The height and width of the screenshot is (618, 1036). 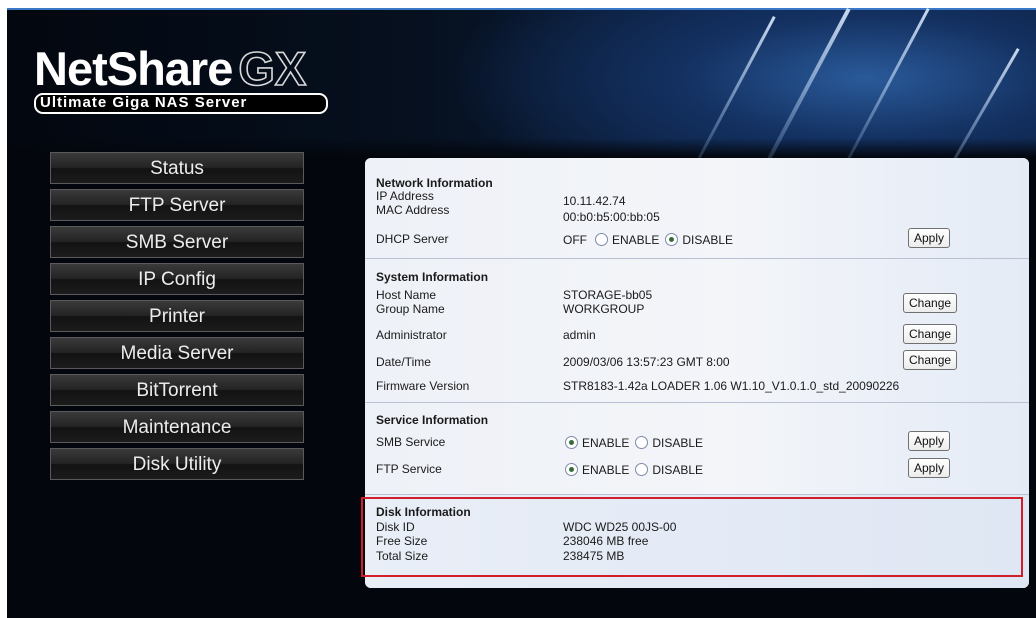 What do you see at coordinates (423, 386) in the screenshot?
I see `firmware-version-label: Firmware Version` at bounding box center [423, 386].